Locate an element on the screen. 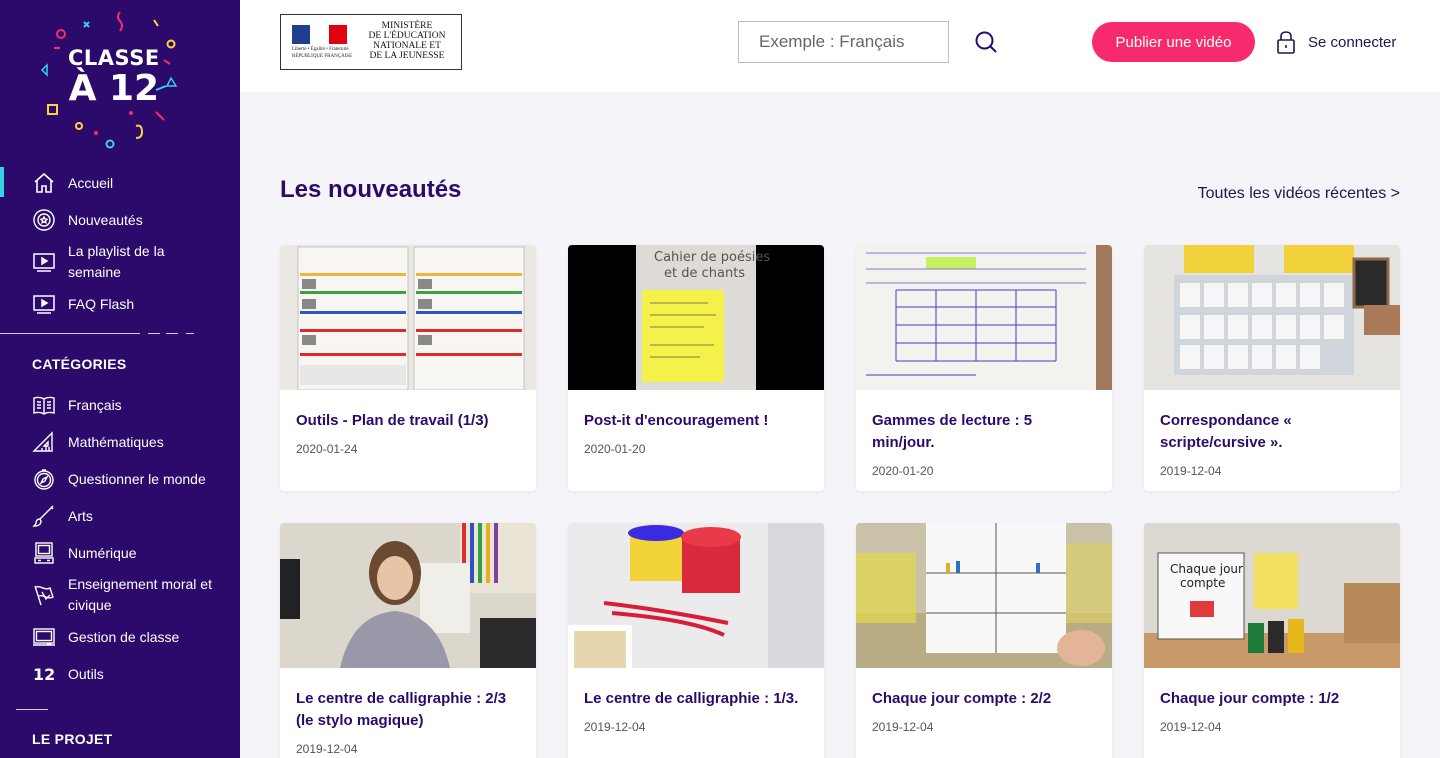  svg-text: et de chants is located at coordinates (704, 273).